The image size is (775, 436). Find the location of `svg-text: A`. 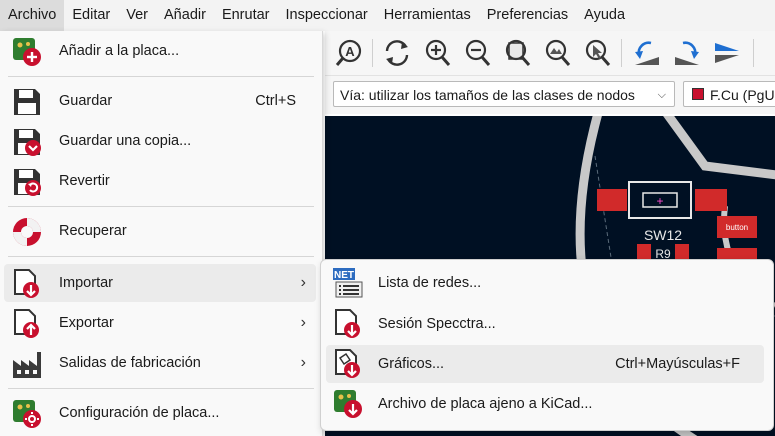

svg-text: A is located at coordinates (350, 51).